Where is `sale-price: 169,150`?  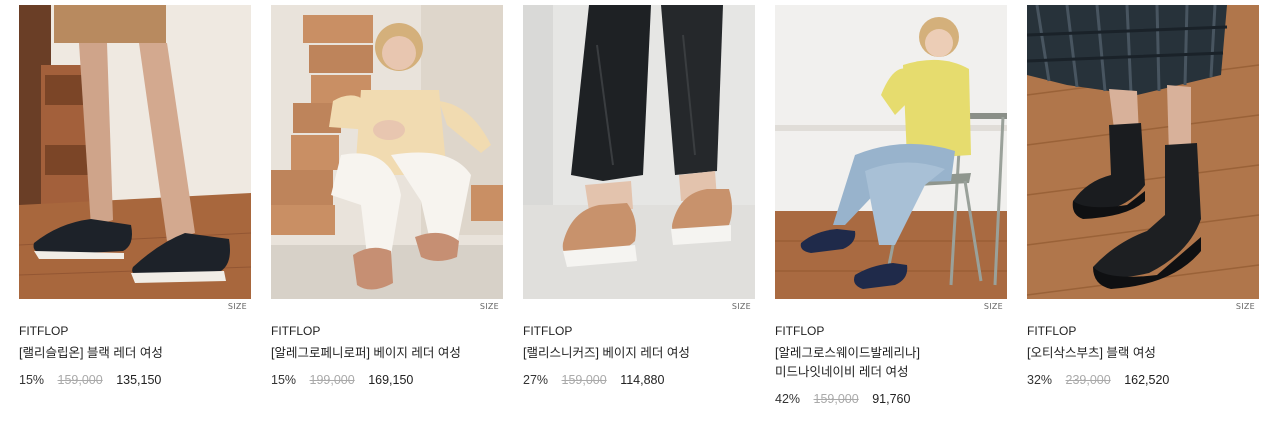
sale-price: 169,150 is located at coordinates (391, 380).